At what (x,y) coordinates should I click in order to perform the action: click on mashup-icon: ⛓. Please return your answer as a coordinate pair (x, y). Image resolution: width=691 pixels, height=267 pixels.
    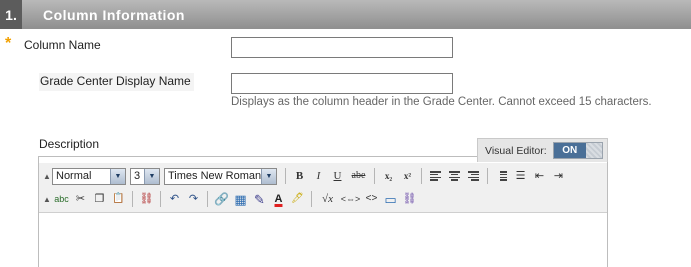
    Looking at the image, I should click on (410, 199).